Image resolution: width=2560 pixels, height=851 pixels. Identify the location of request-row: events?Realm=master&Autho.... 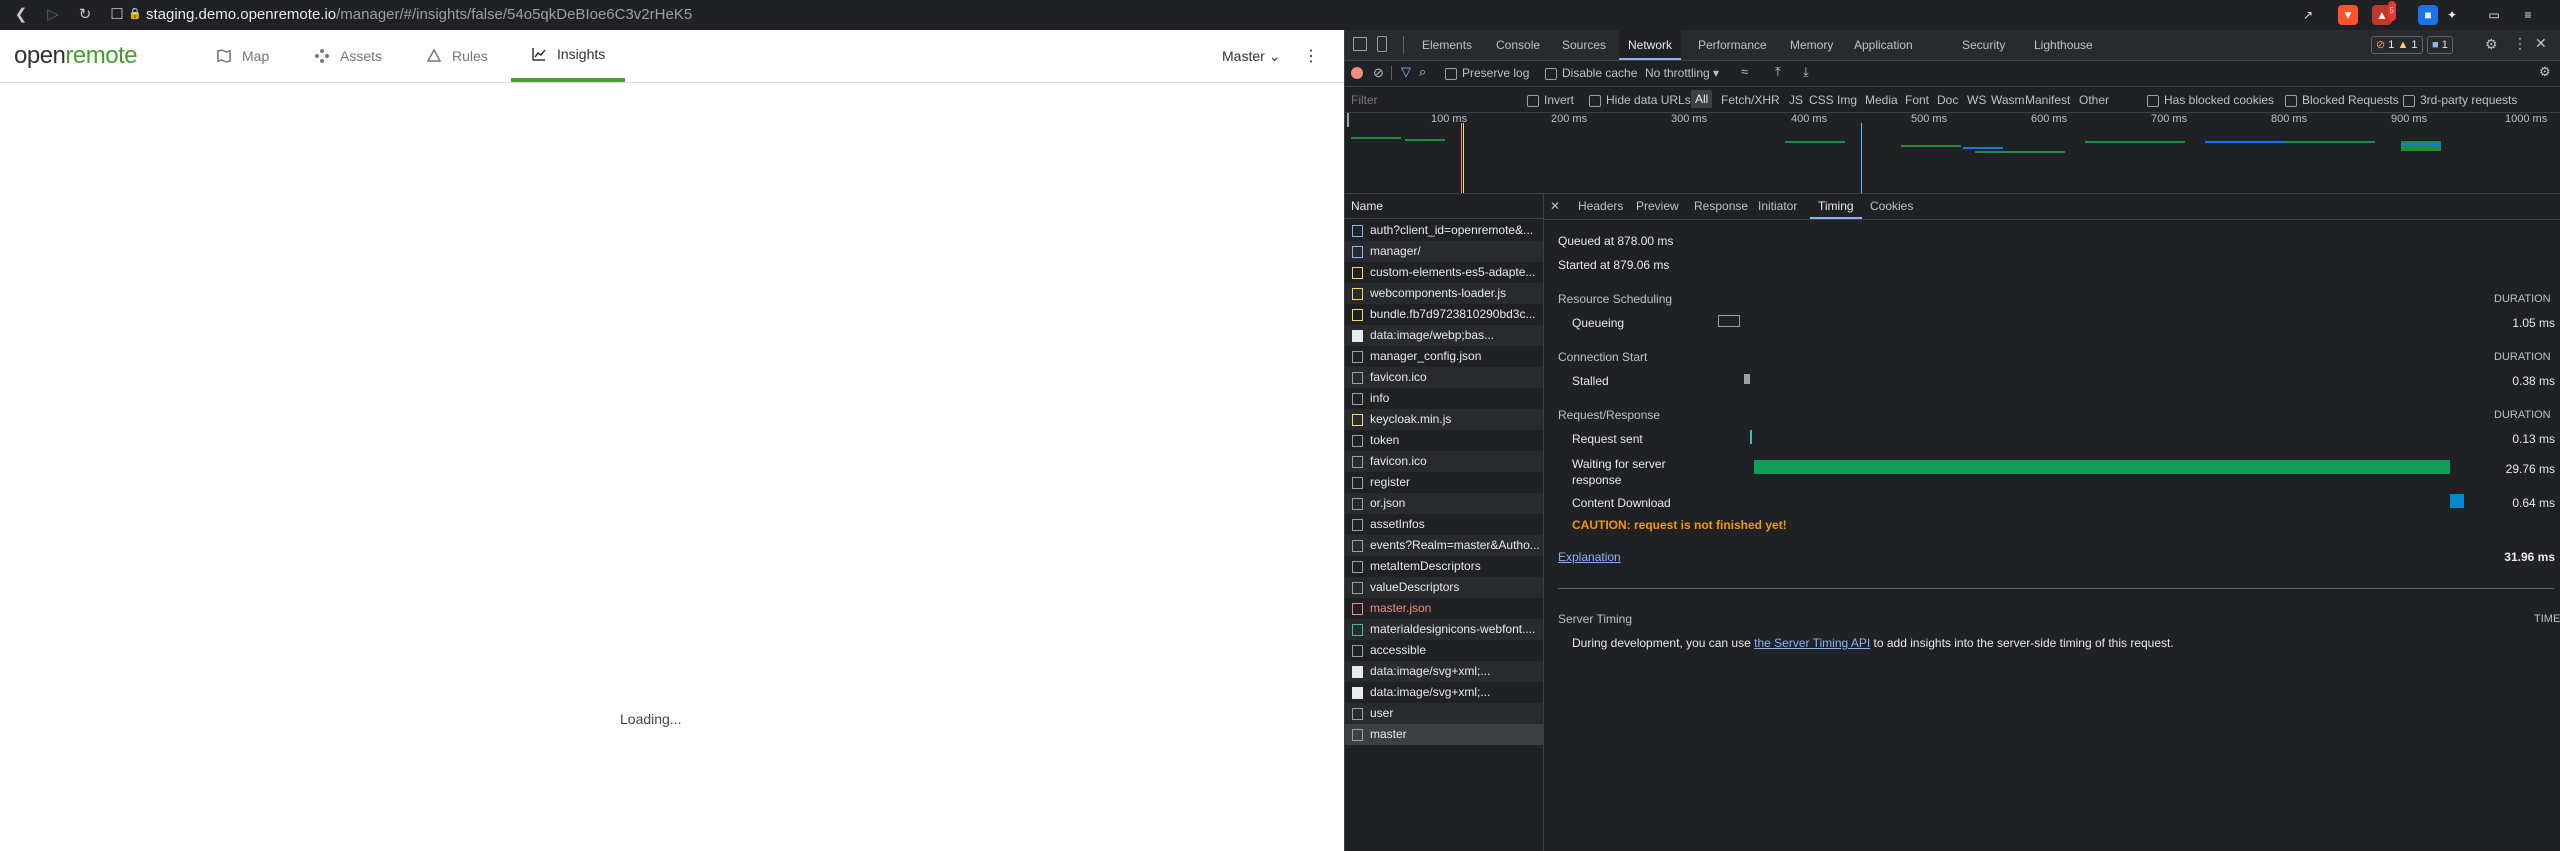
(1444, 545).